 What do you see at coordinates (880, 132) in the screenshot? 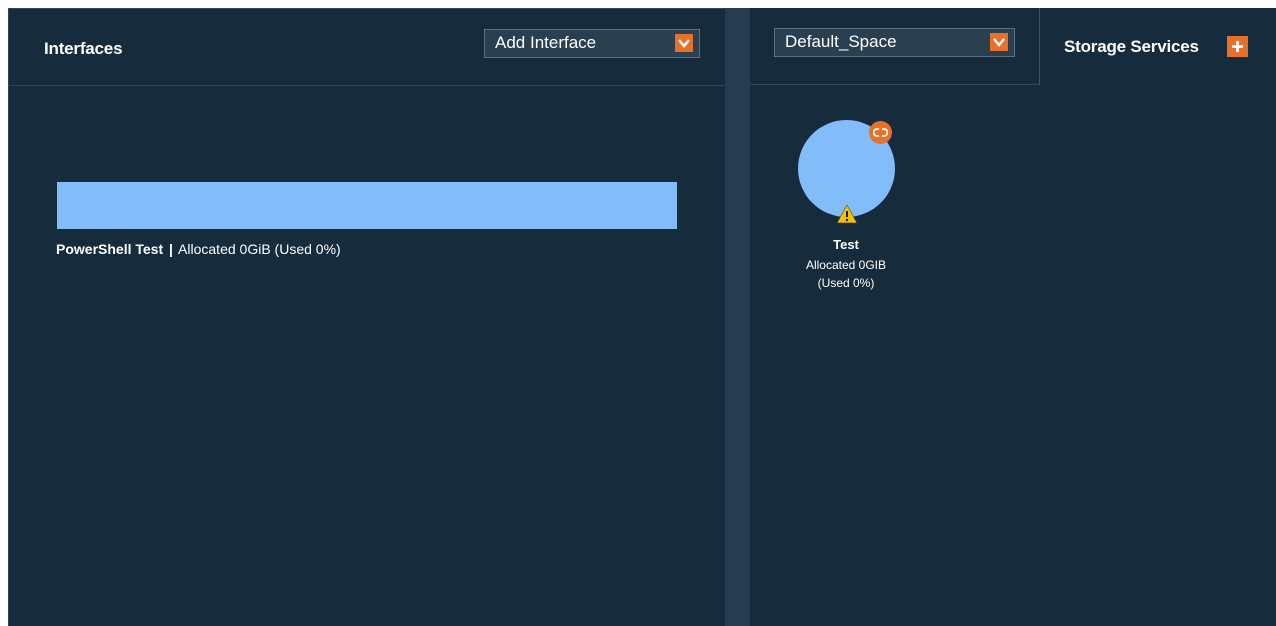
I see `link-icon` at bounding box center [880, 132].